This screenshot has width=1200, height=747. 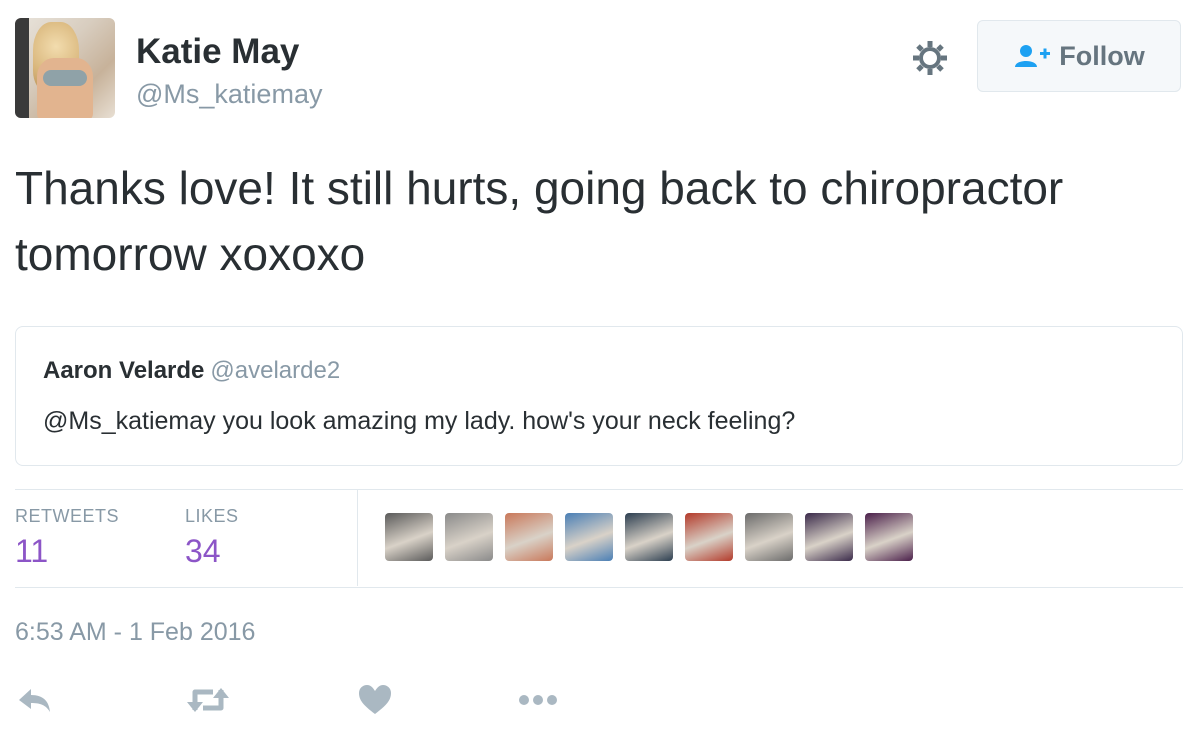 What do you see at coordinates (31, 551) in the screenshot?
I see `retweets-count: 11` at bounding box center [31, 551].